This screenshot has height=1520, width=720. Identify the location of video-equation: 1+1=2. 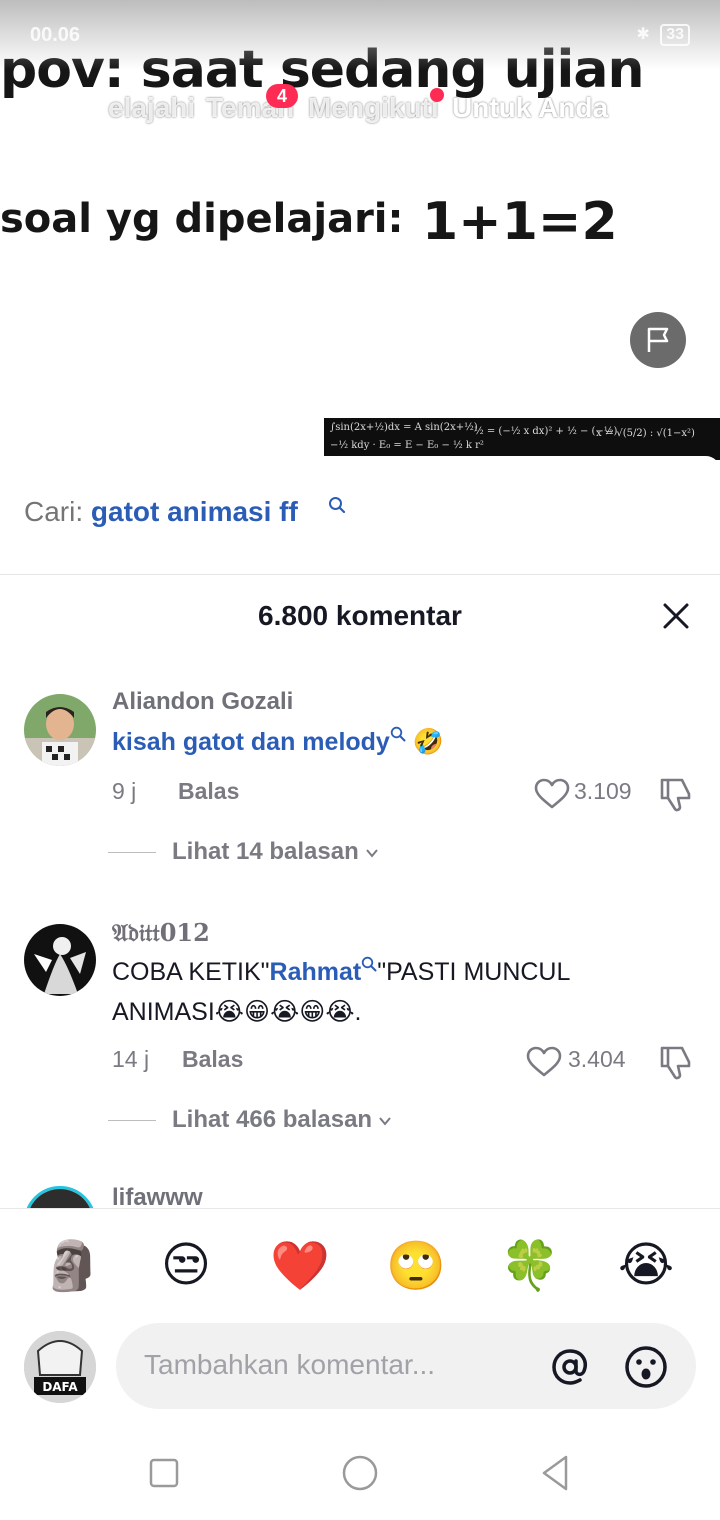
(520, 222).